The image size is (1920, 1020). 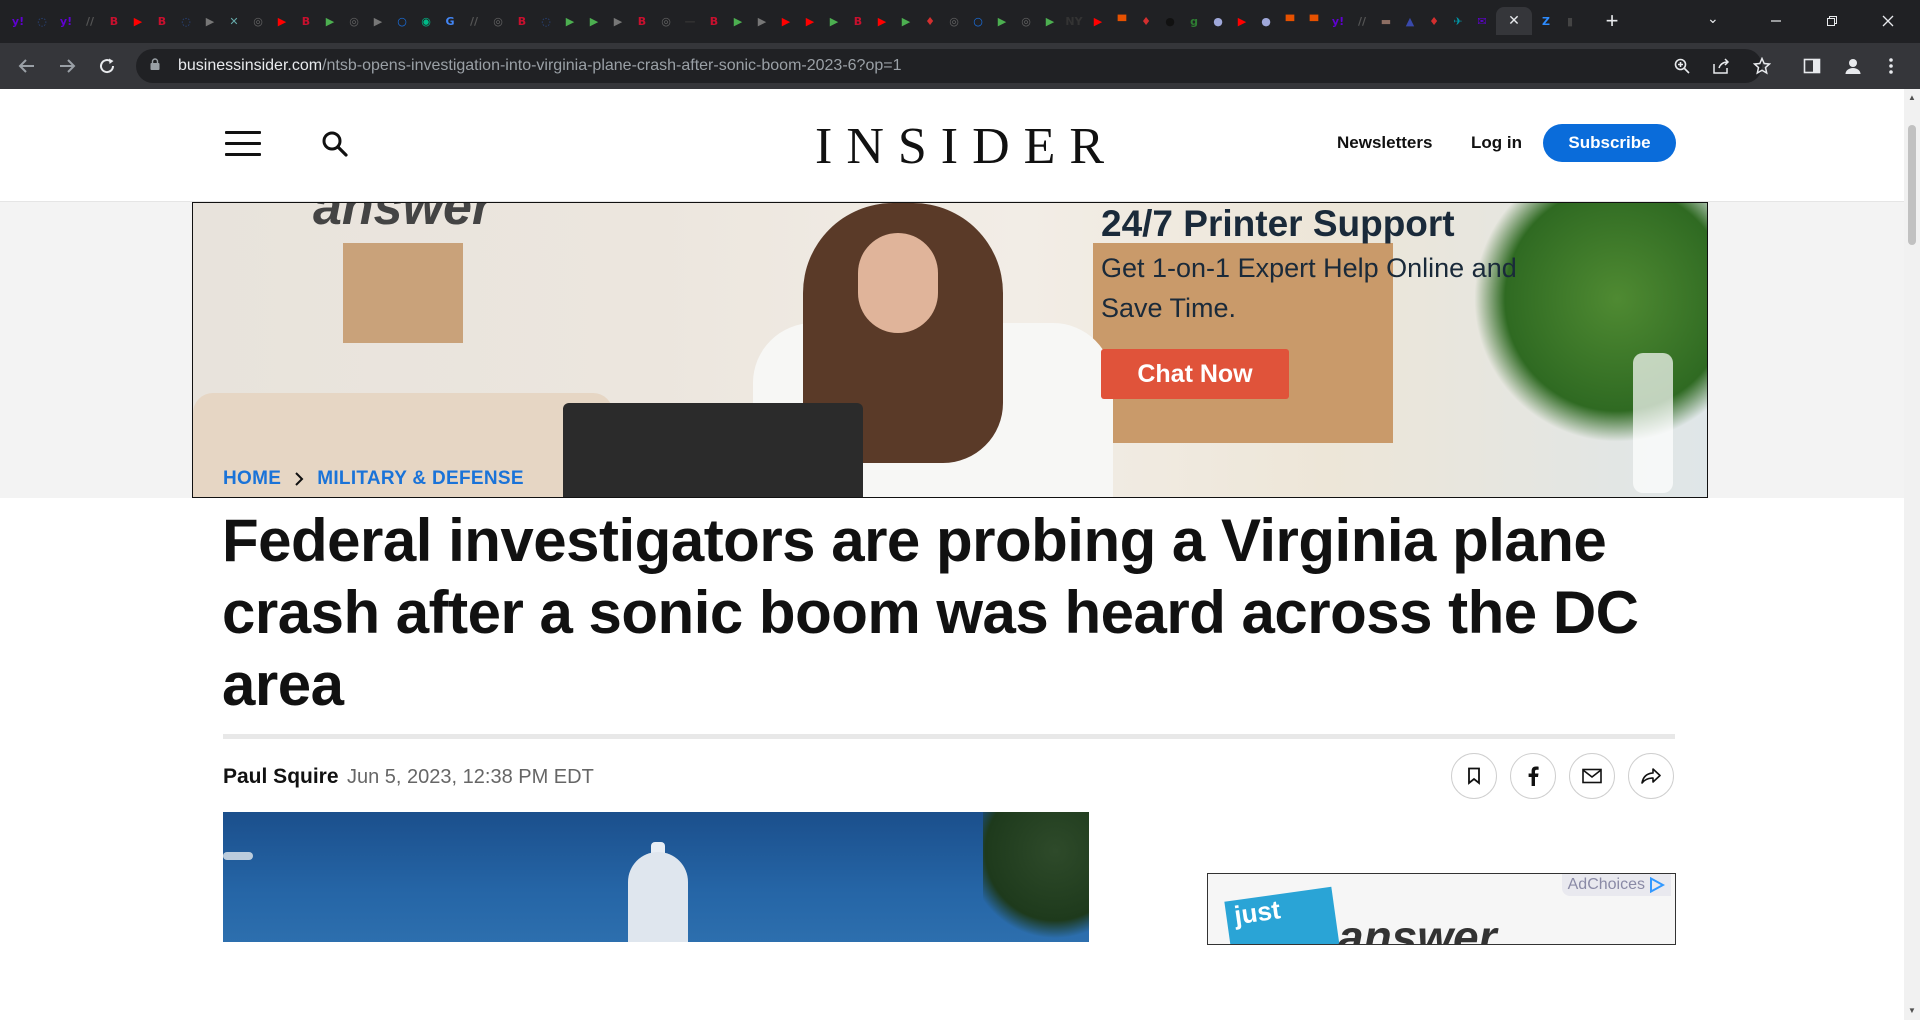 What do you see at coordinates (1912, 1010) in the screenshot?
I see `scroll-down-arrow: ▼` at bounding box center [1912, 1010].